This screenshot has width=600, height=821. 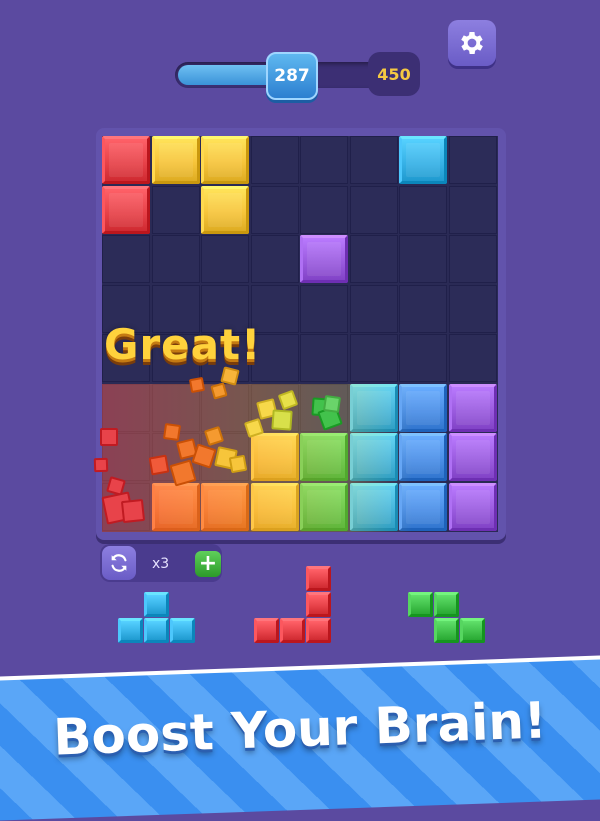 I want to click on refresh-icon, so click(x=119, y=563).